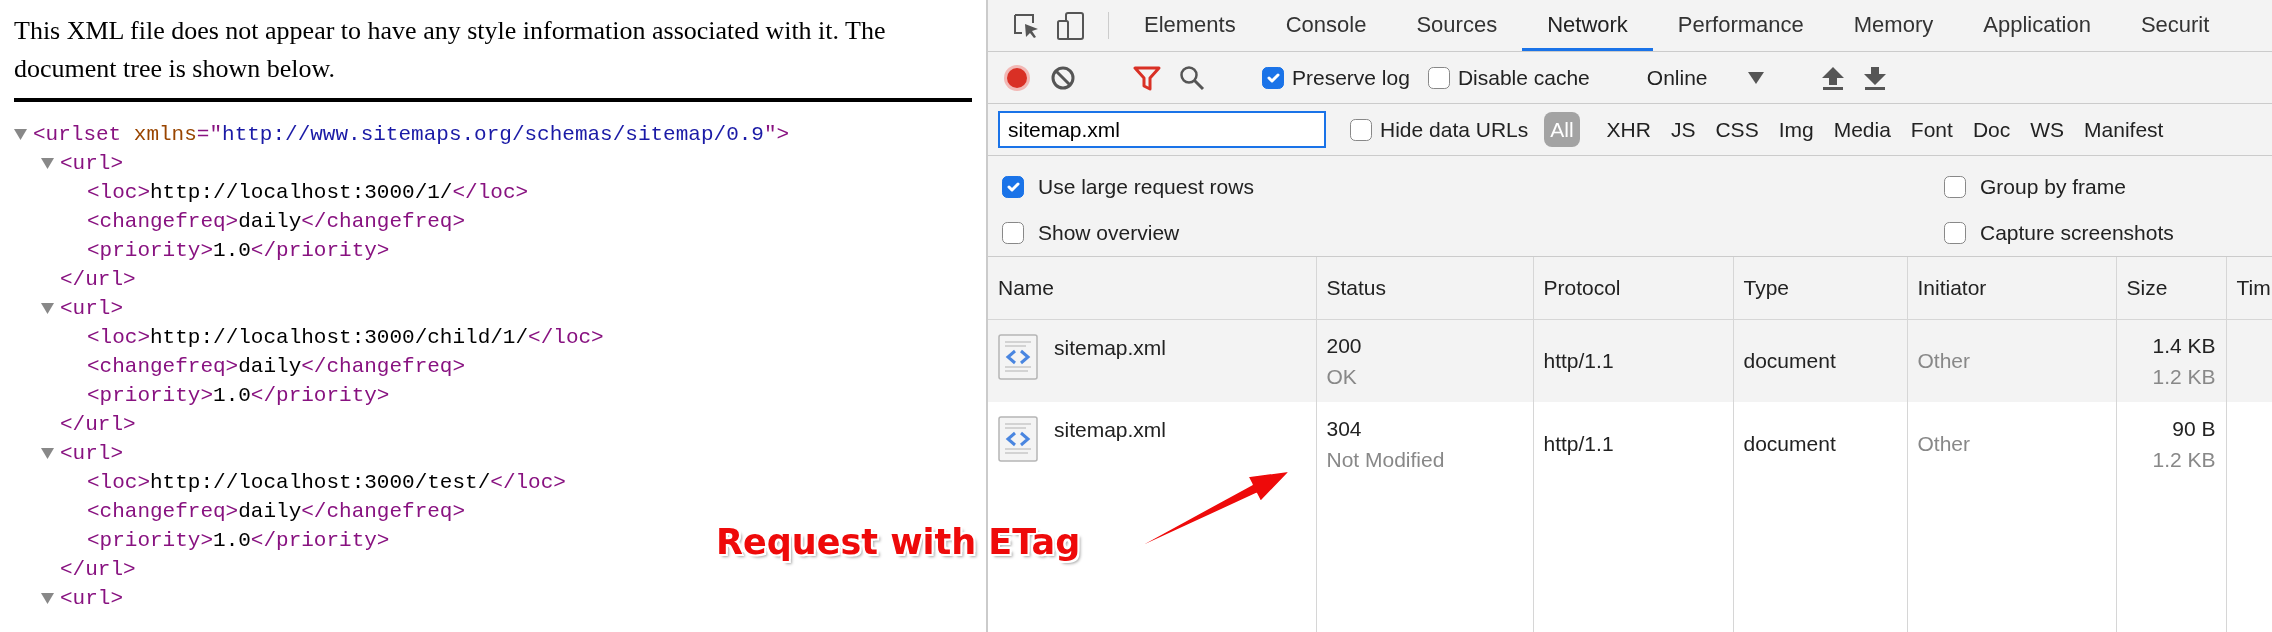 Image resolution: width=2272 pixels, height=632 pixels. Describe the element at coordinates (450, 50) in the screenshot. I see `notice-text: This XML file does not appear to have any style information associated with it. The document tree is shown below.` at that location.